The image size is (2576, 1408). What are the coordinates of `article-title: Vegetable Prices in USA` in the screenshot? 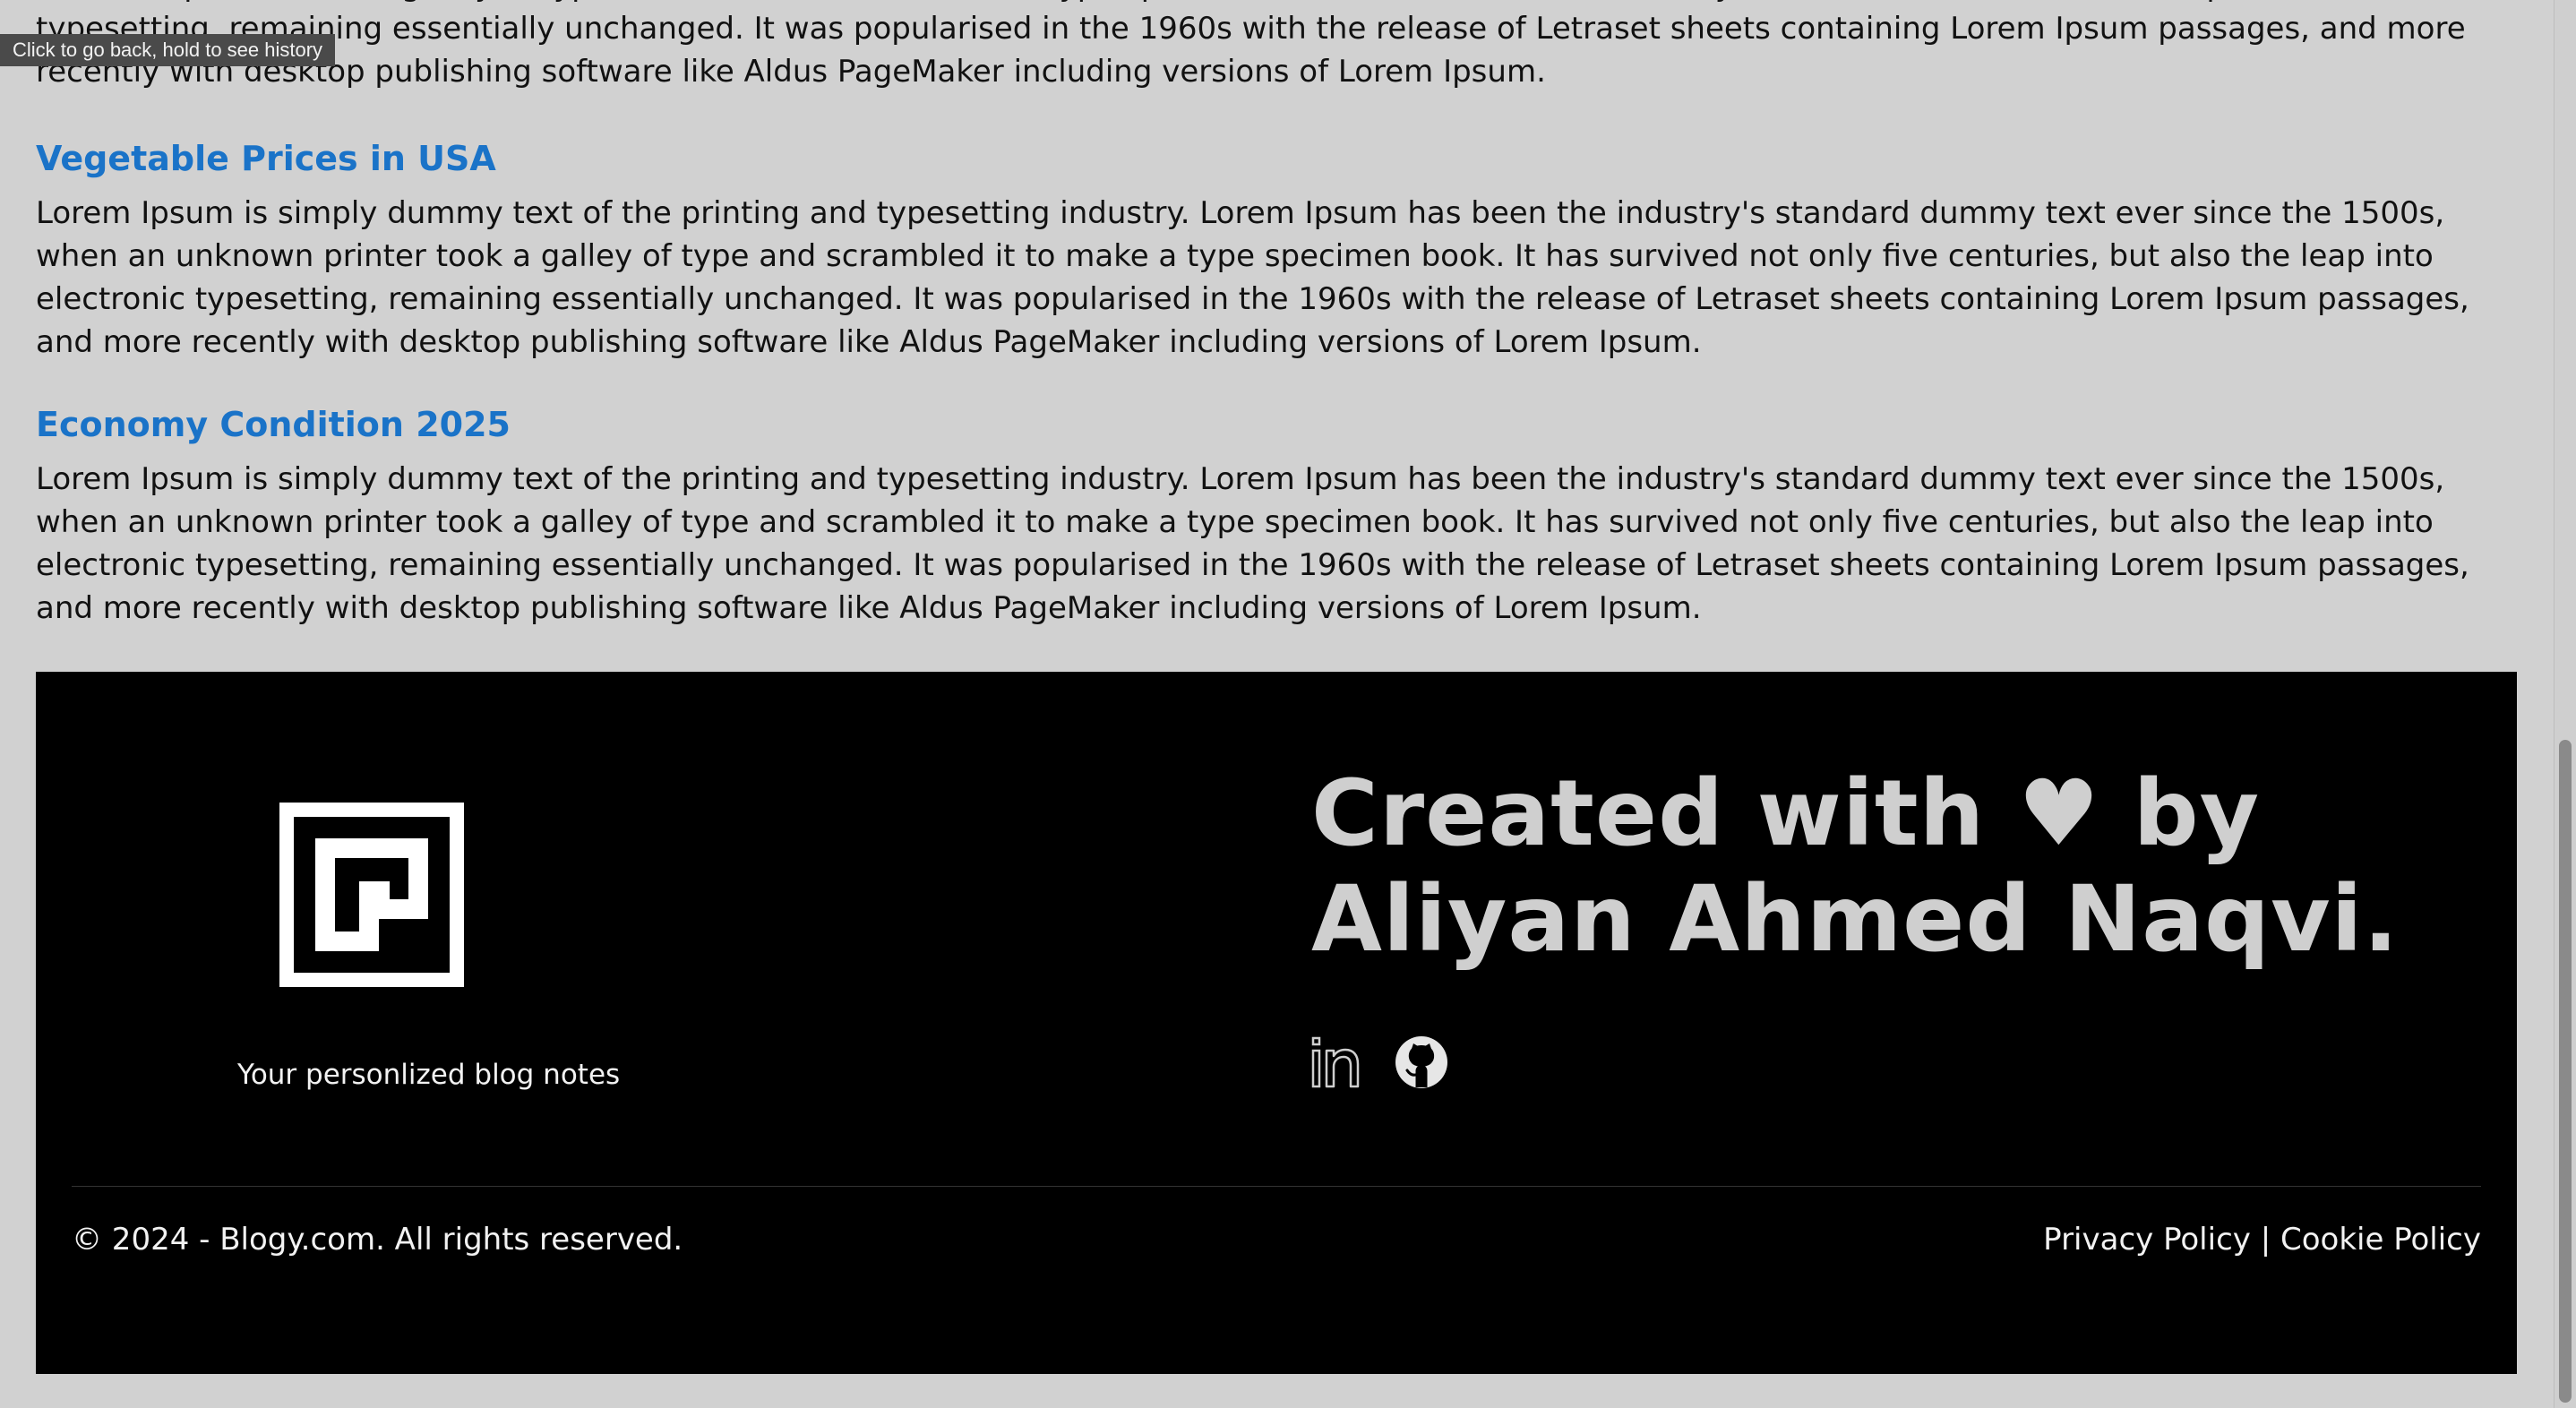 It's located at (1272, 158).